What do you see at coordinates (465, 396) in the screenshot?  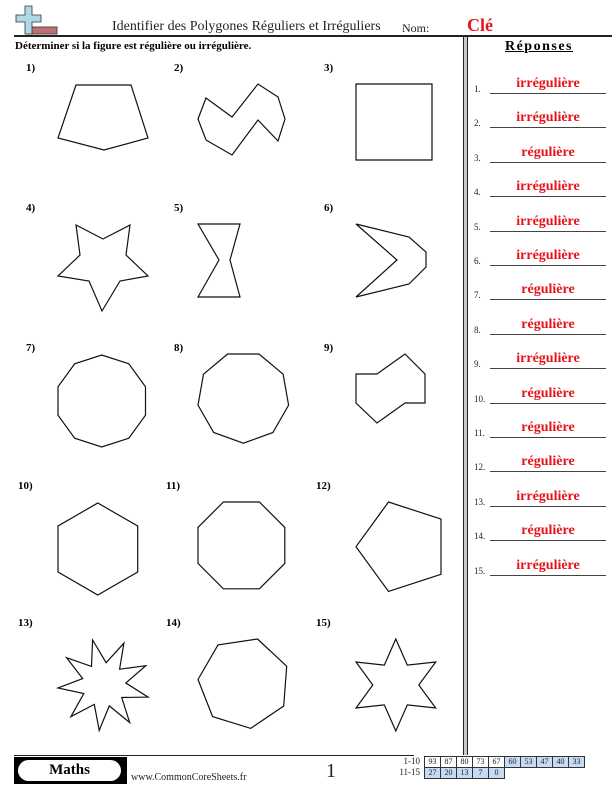 I see `column-divider` at bounding box center [465, 396].